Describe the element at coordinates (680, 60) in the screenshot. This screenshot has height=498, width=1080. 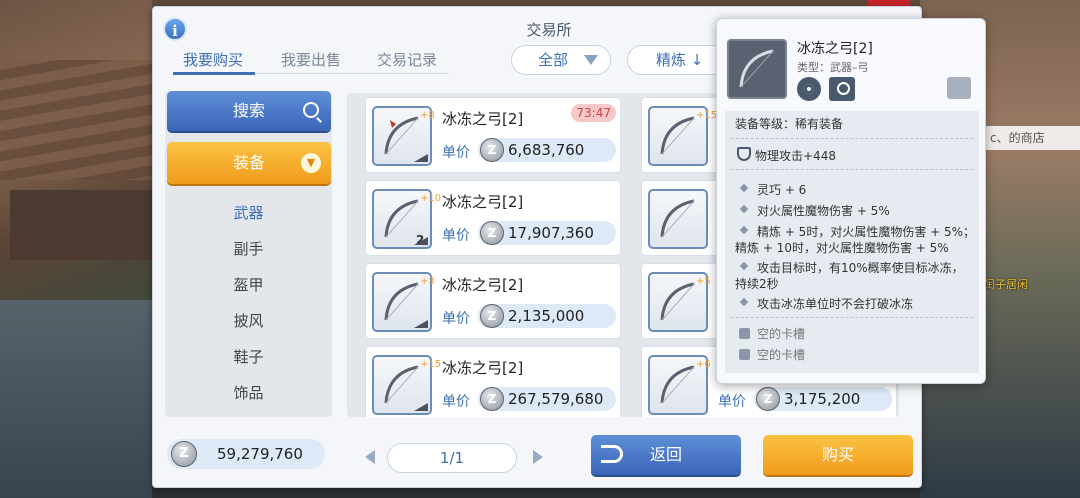
I see `refine-sort-label: 精炼 ↓` at that location.